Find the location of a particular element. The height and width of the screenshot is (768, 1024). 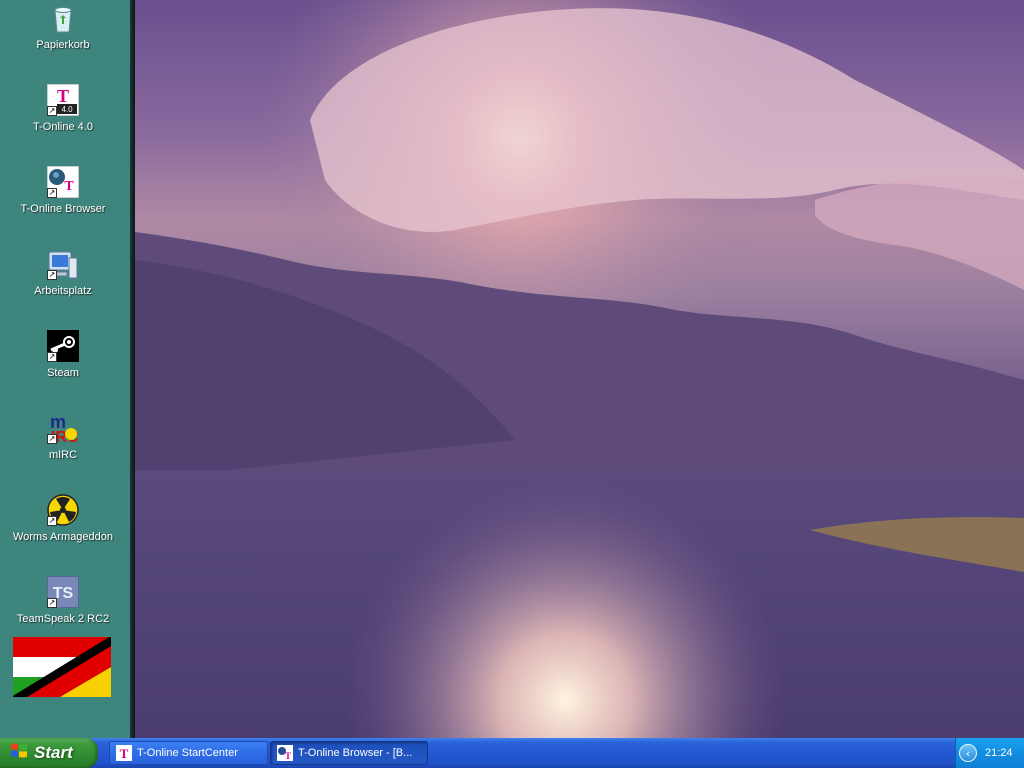

desktop-icon-label: T-Online 4.0 is located at coordinates (63, 127).